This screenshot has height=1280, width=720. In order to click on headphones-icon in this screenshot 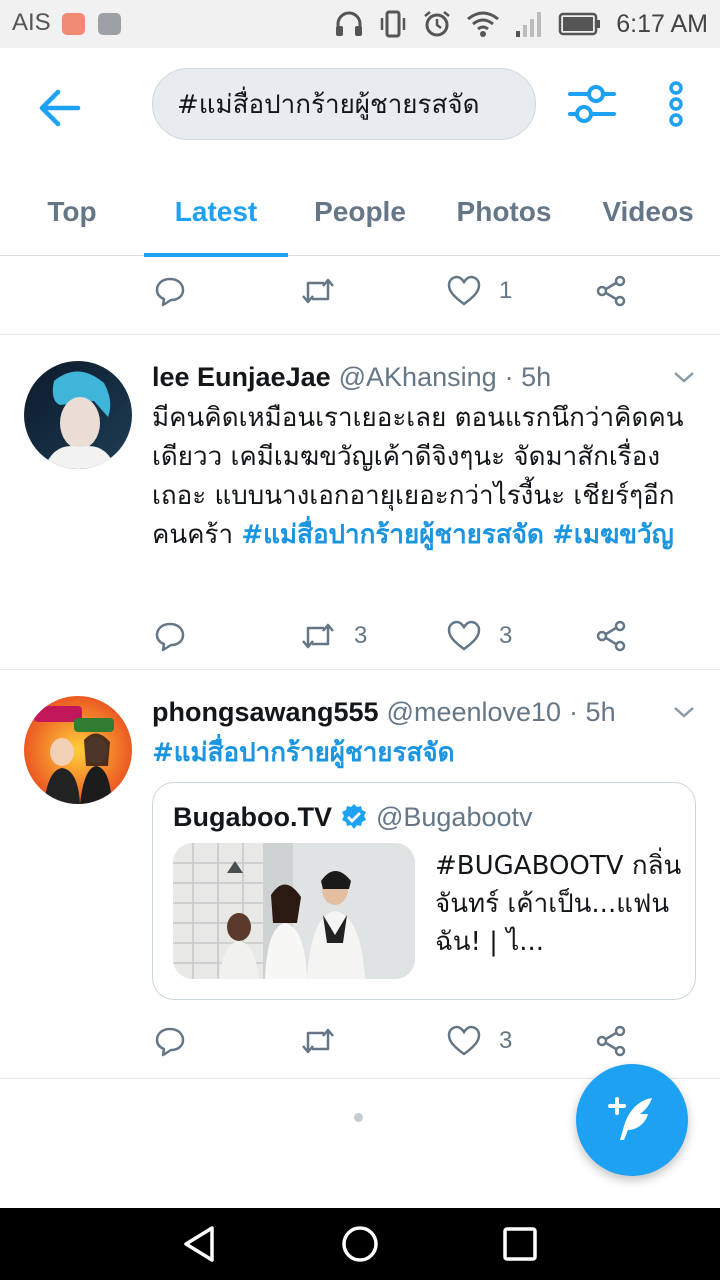, I will do `click(349, 23)`.